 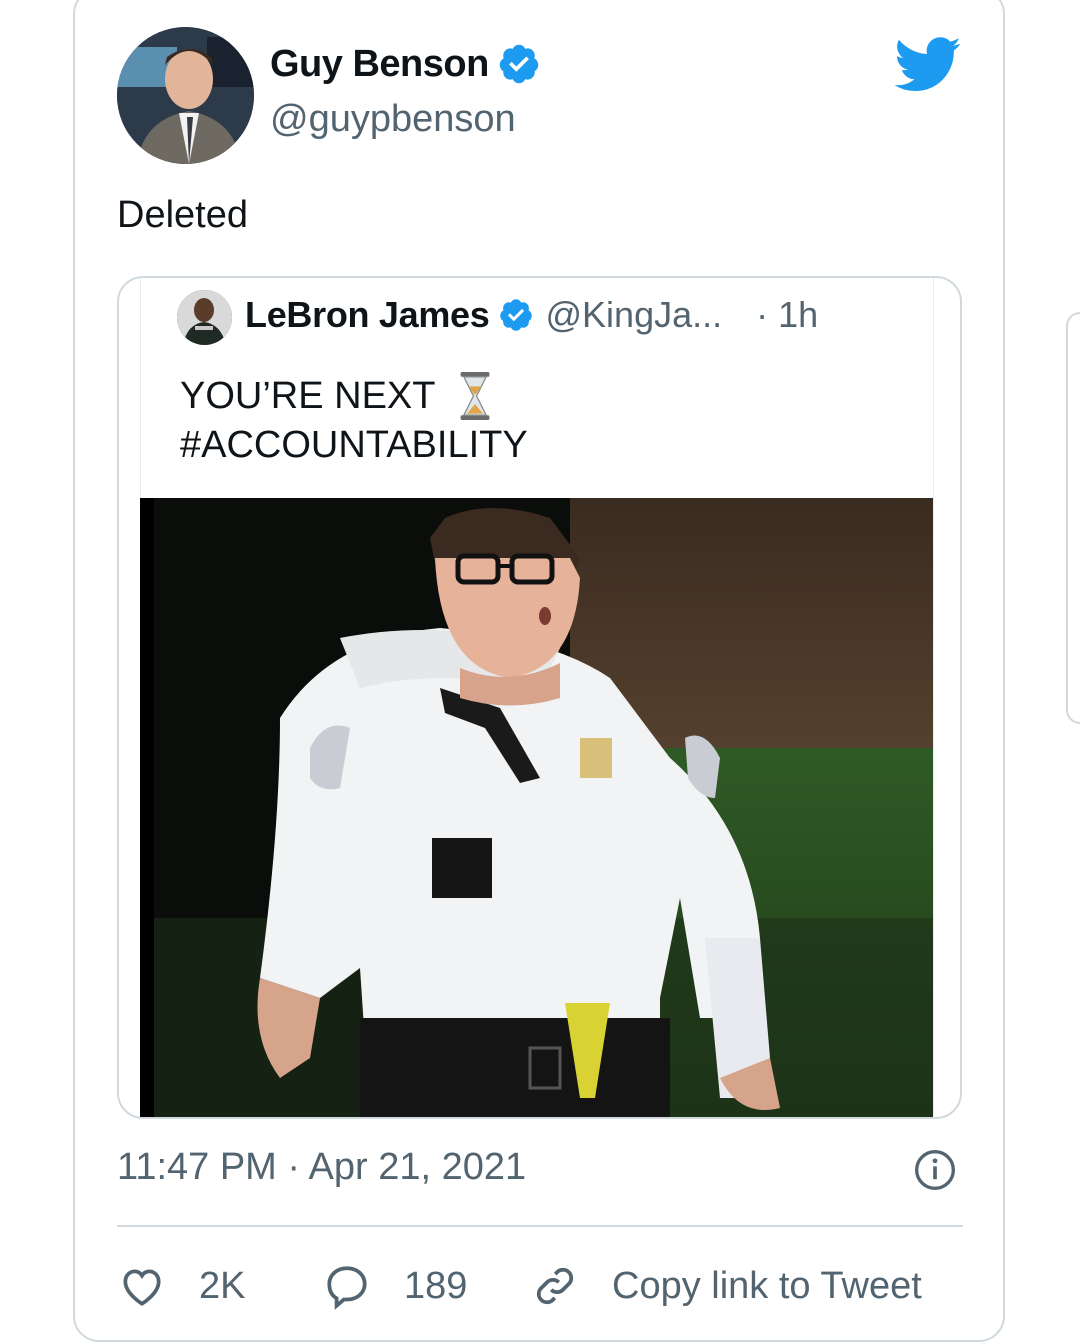 What do you see at coordinates (393, 119) in the screenshot?
I see `author-handle: @guypbenson` at bounding box center [393, 119].